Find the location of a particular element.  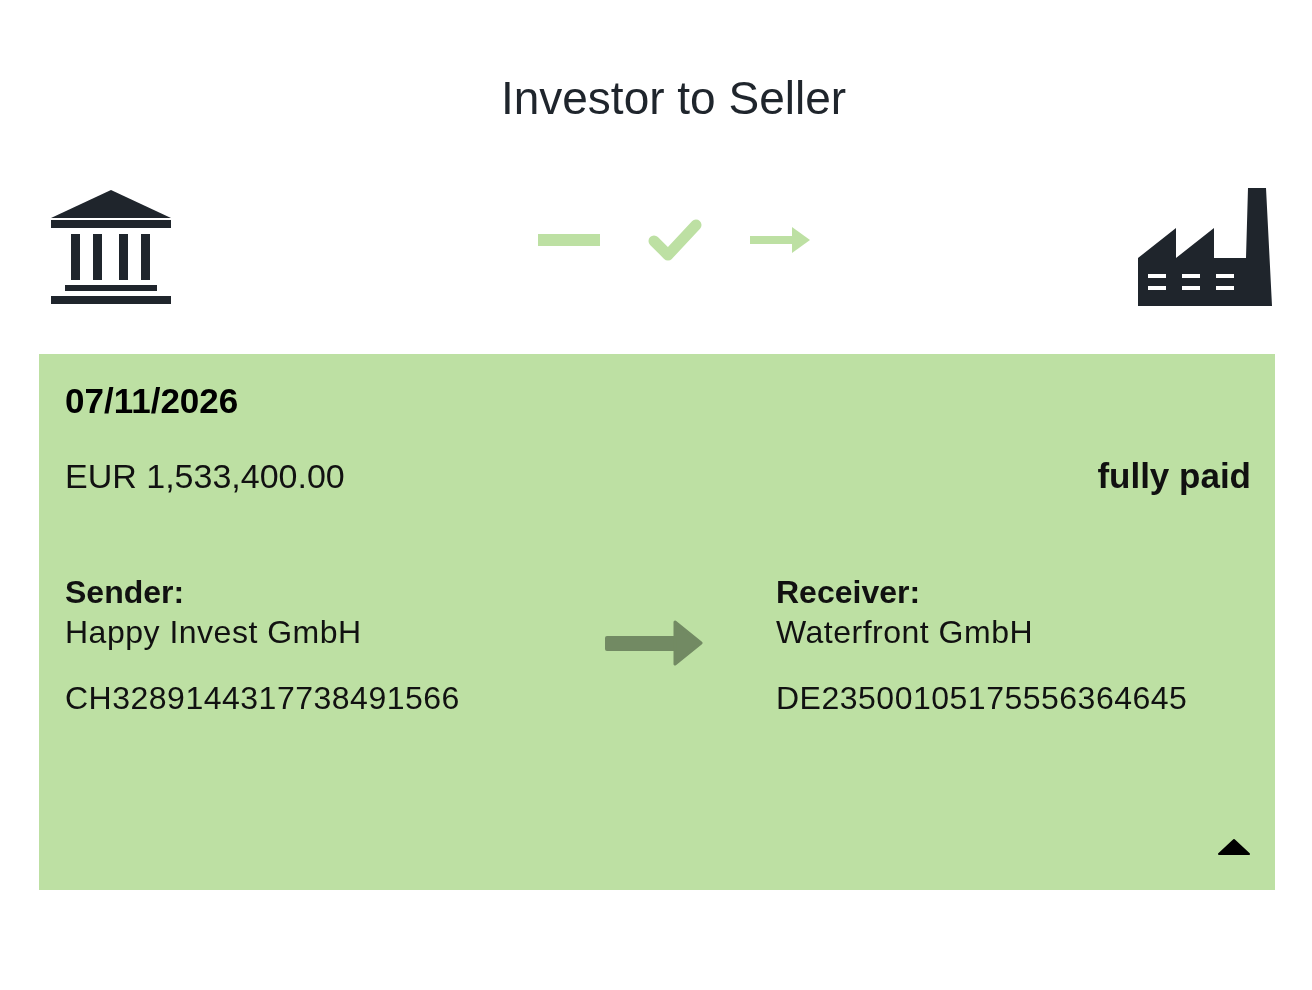

receiver-name: Waterfront GmbH is located at coordinates (905, 632).